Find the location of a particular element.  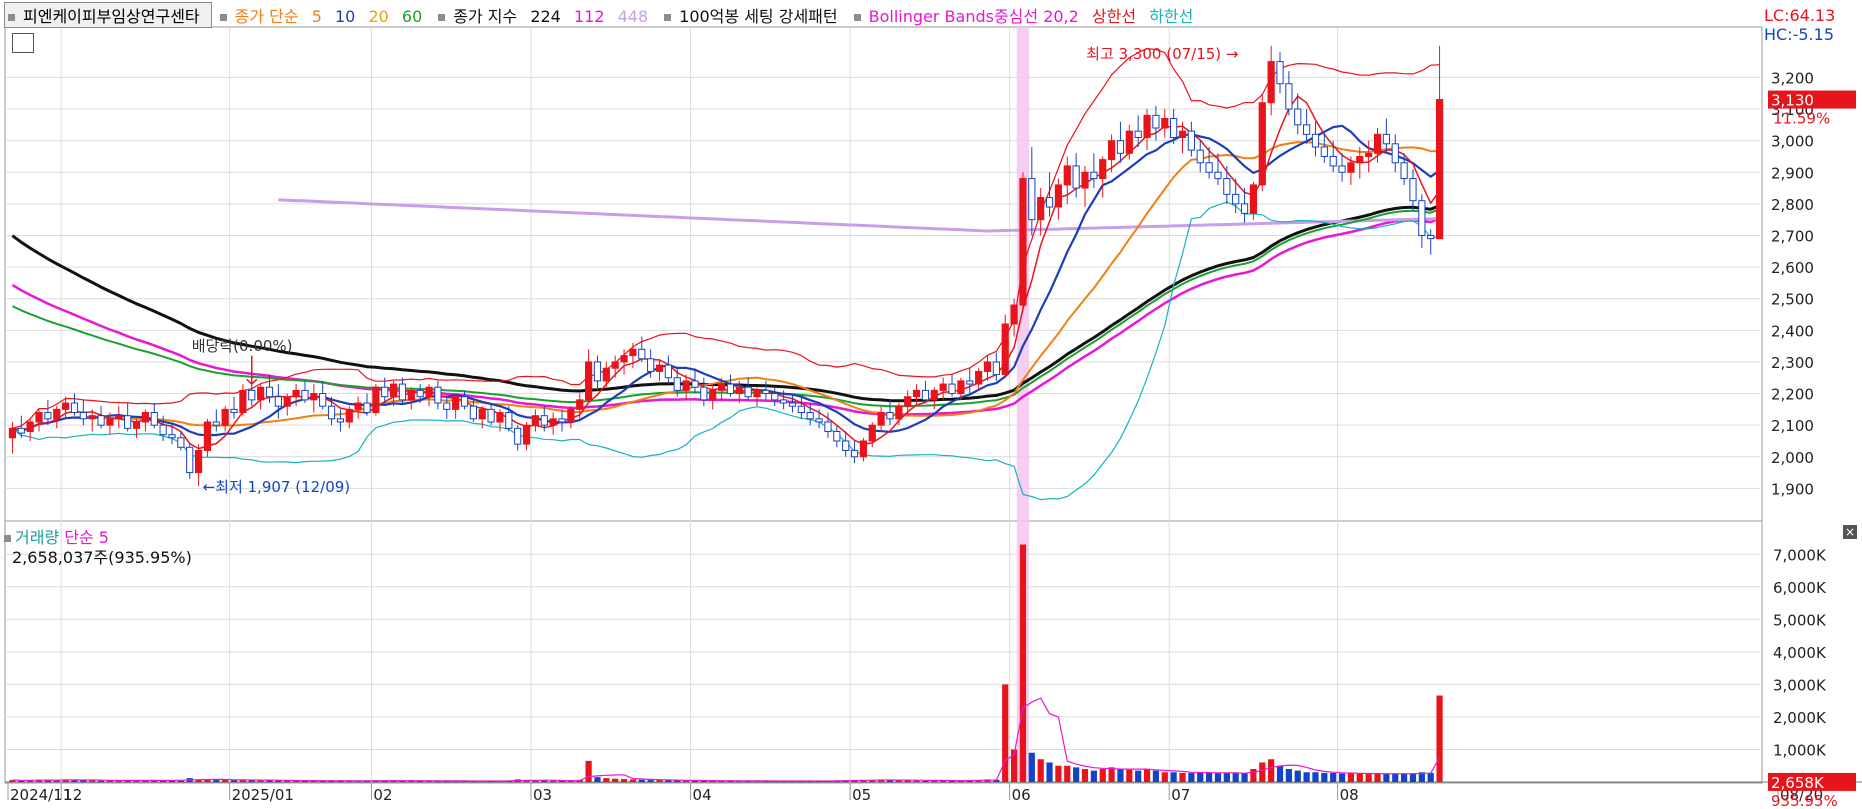

stock-name-box: 피엔케이피부임상연구센타 is located at coordinates (108, 15).